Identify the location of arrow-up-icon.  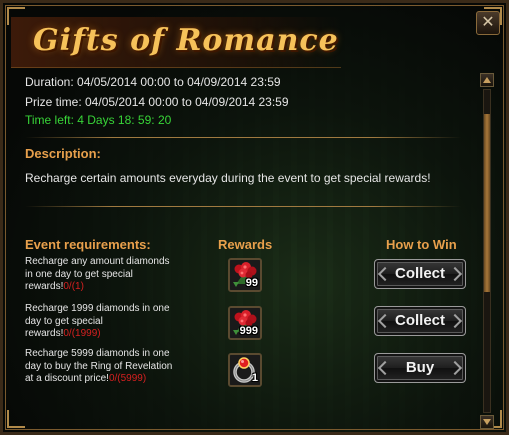
(487, 80).